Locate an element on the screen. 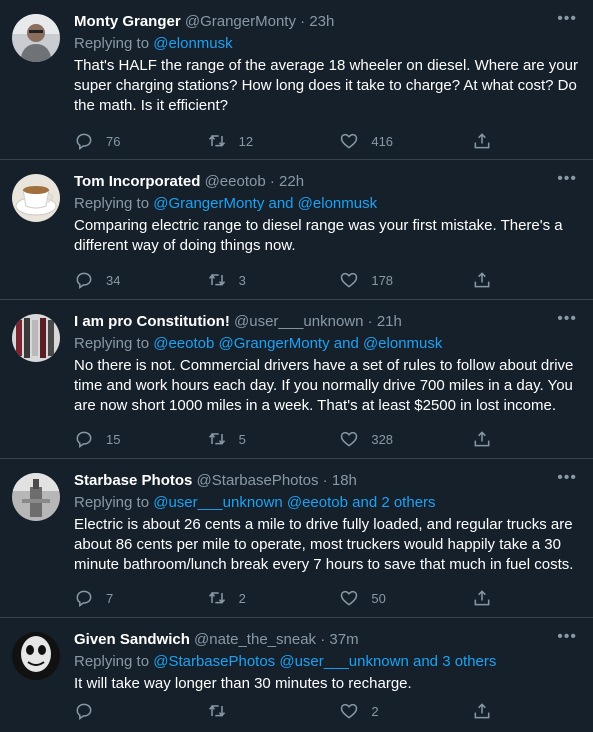 This screenshot has height=732, width=593. tweet-actions: 76 12 416 is located at coordinates (289, 141).